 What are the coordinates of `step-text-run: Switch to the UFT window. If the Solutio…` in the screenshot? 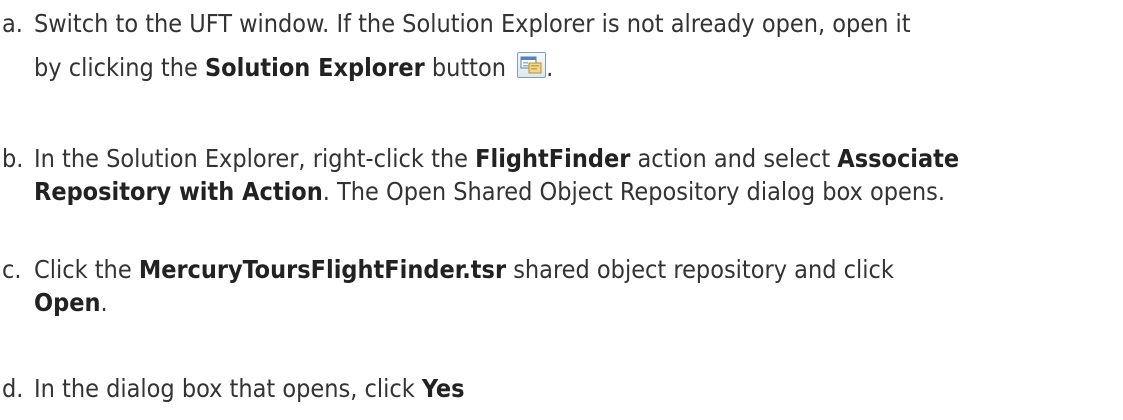 It's located at (472, 23).